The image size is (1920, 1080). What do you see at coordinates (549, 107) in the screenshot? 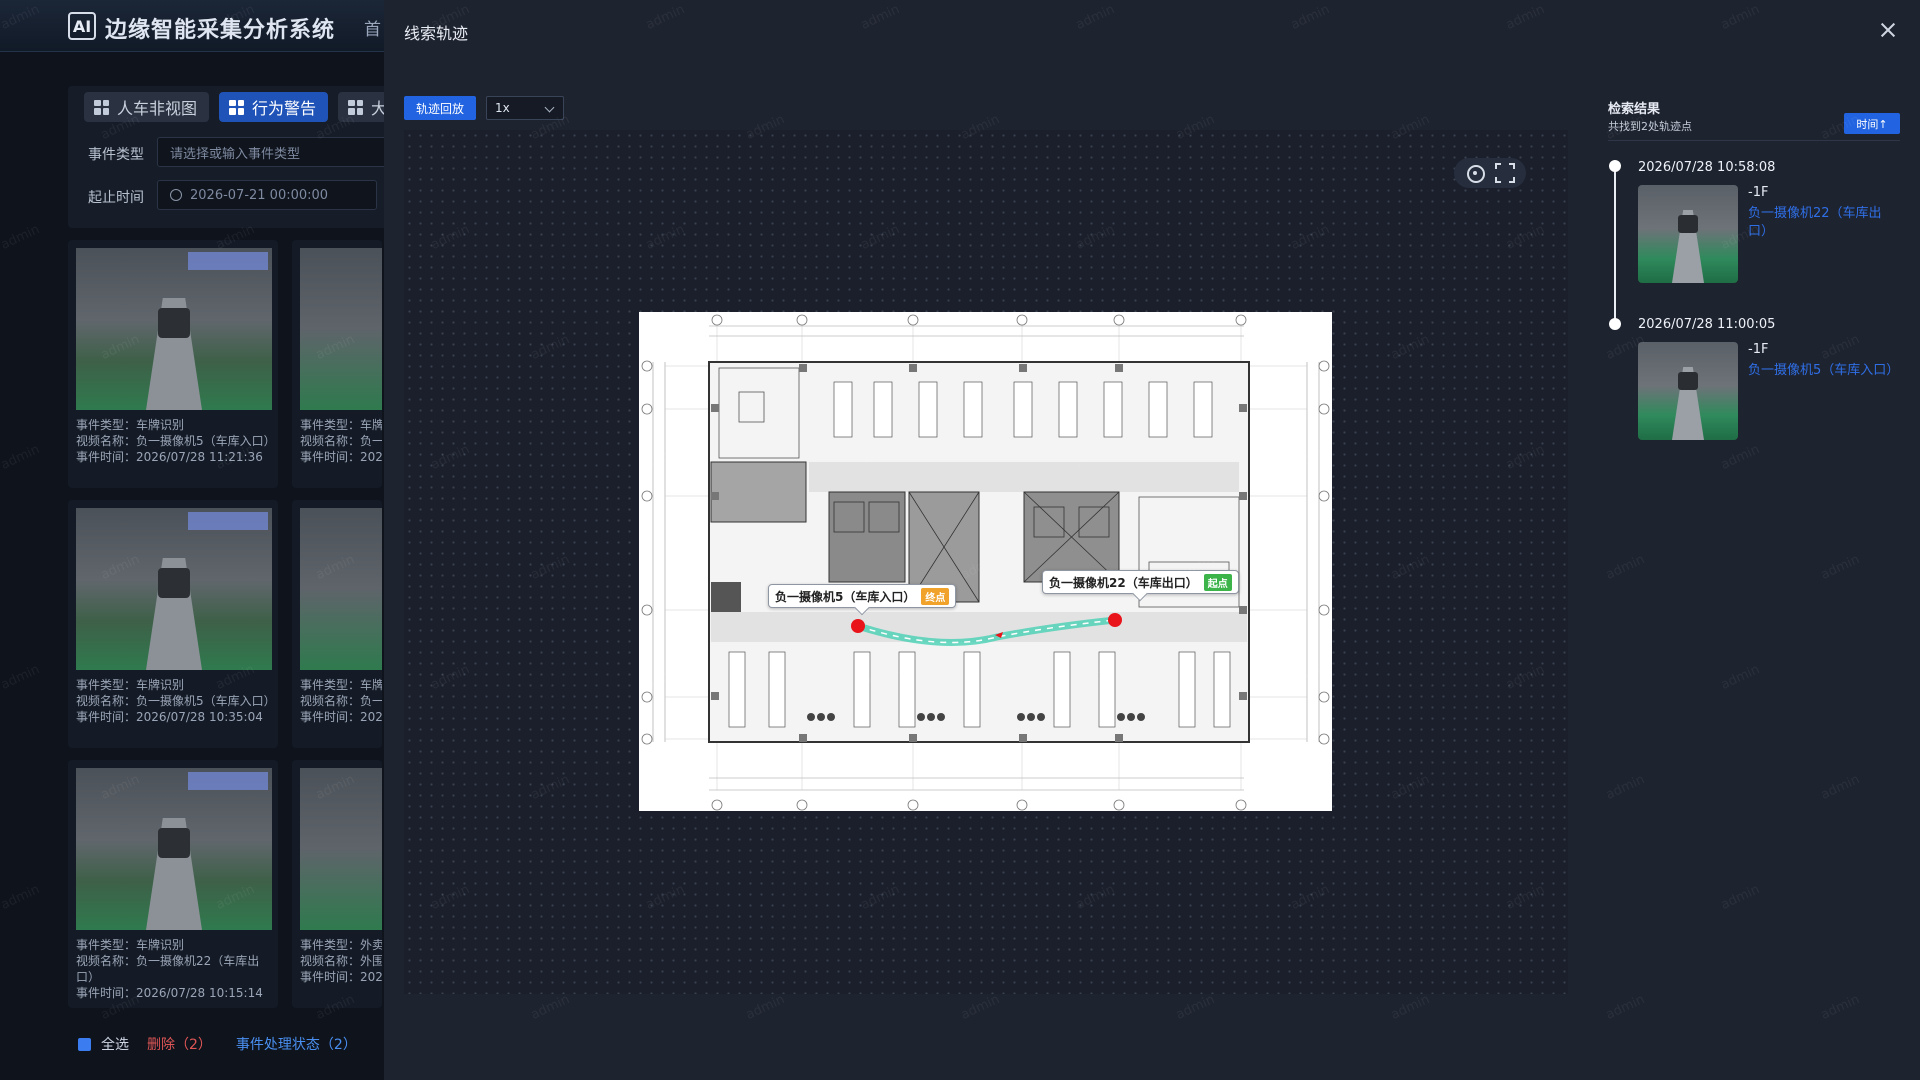
I see `chevron-down-icon` at bounding box center [549, 107].